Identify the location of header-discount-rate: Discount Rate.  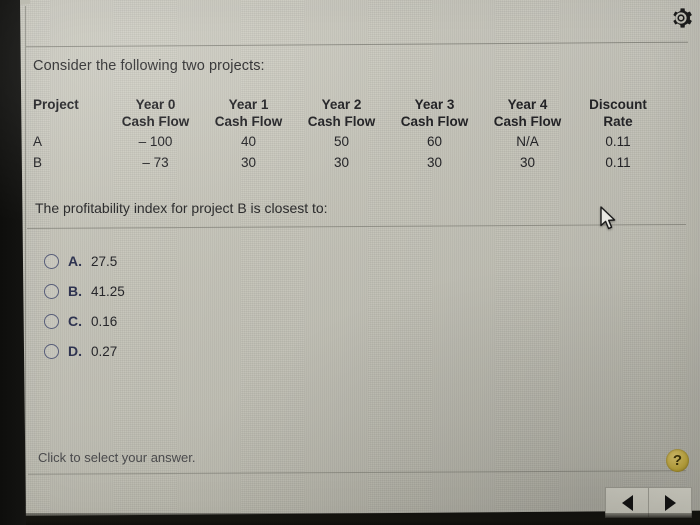
(618, 113).